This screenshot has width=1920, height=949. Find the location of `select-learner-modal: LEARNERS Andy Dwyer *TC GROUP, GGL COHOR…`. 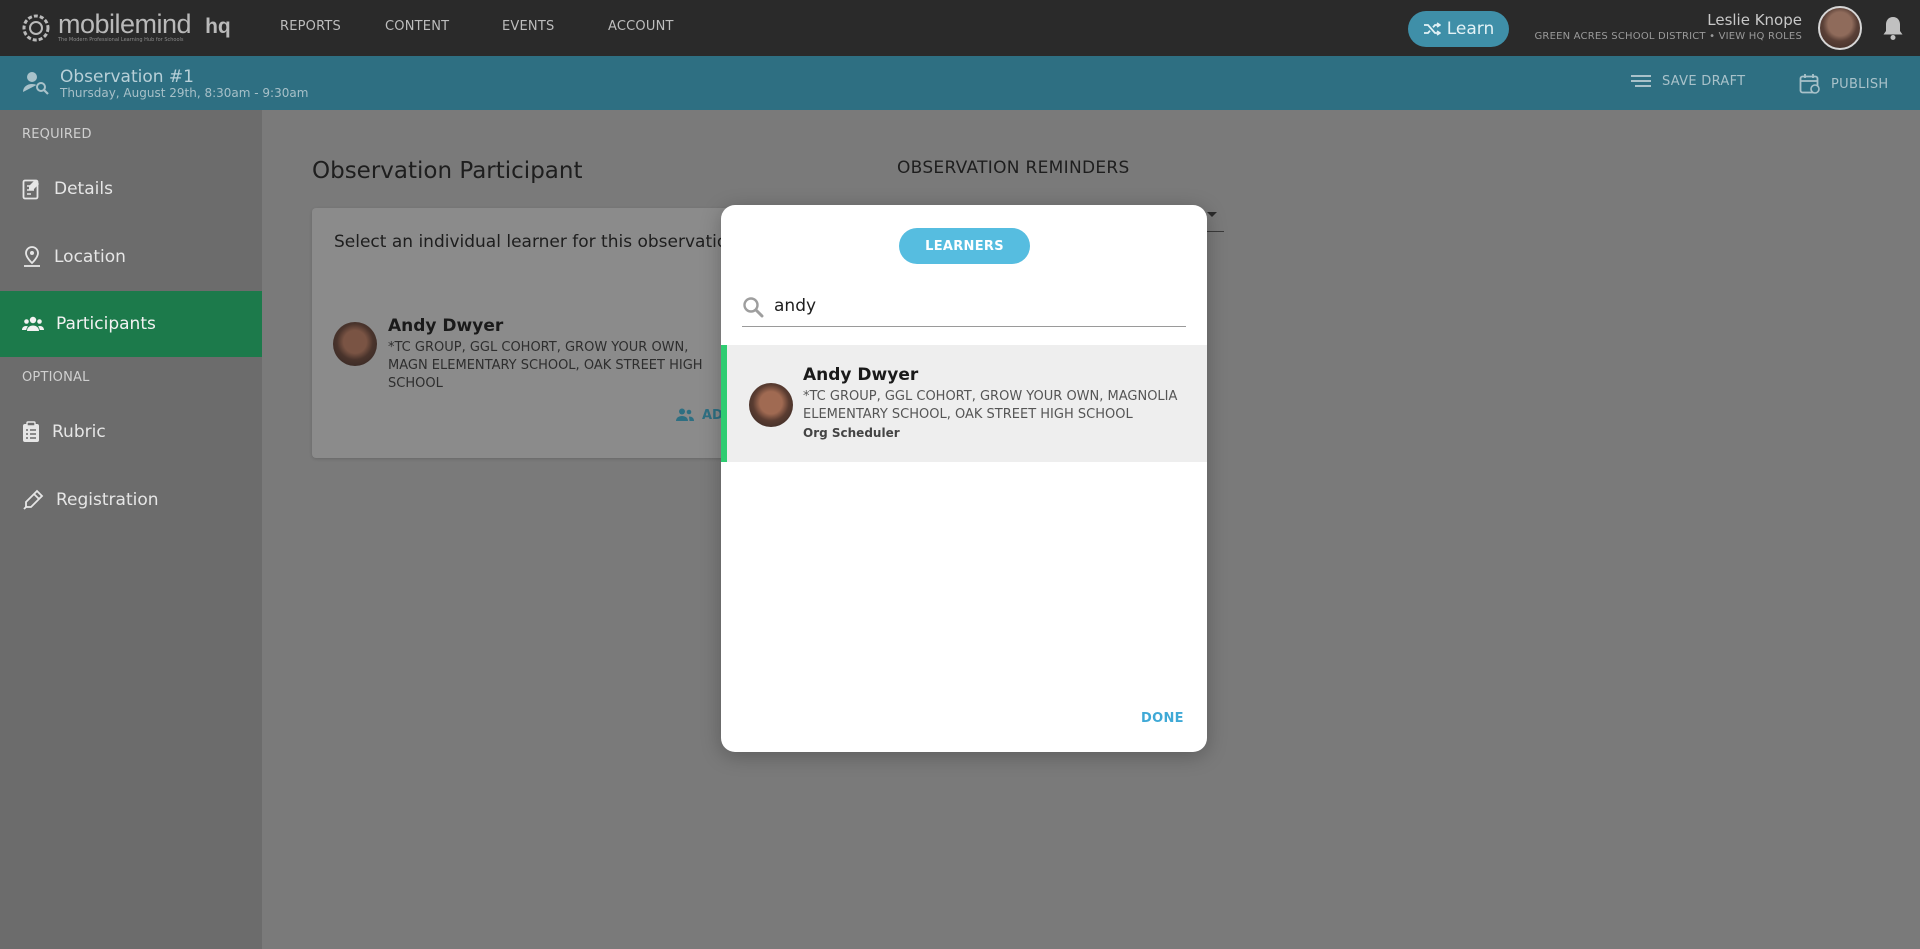

select-learner-modal: LEARNERS Andy Dwyer *TC GROUP, GGL COHOR… is located at coordinates (964, 478).